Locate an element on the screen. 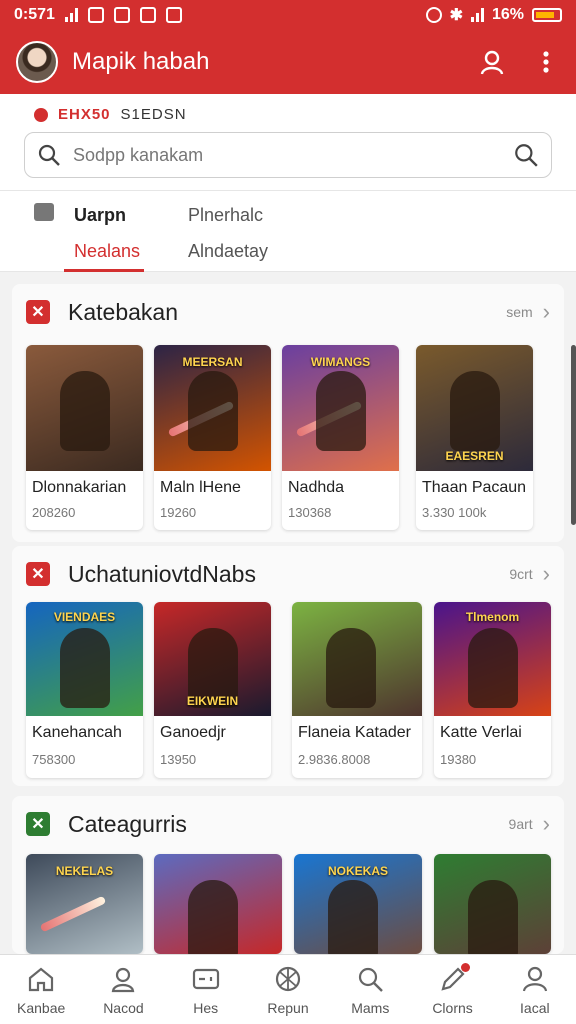  tab-uarpn: Uarpn is located at coordinates (100, 215).